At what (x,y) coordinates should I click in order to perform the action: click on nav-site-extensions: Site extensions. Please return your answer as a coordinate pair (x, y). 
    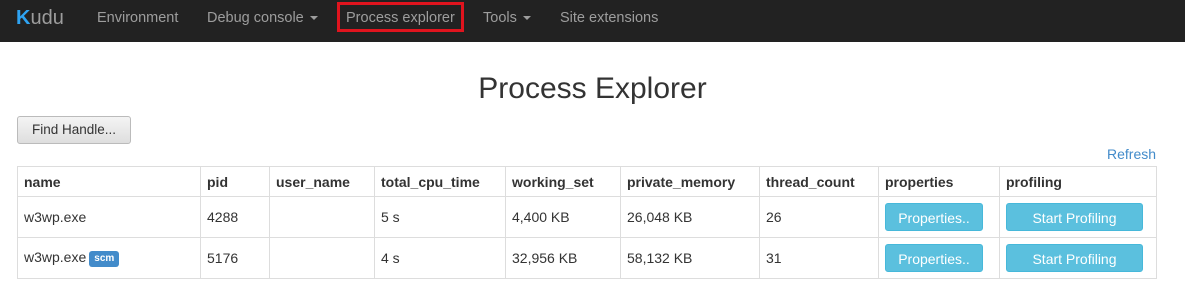
    Looking at the image, I should click on (609, 18).